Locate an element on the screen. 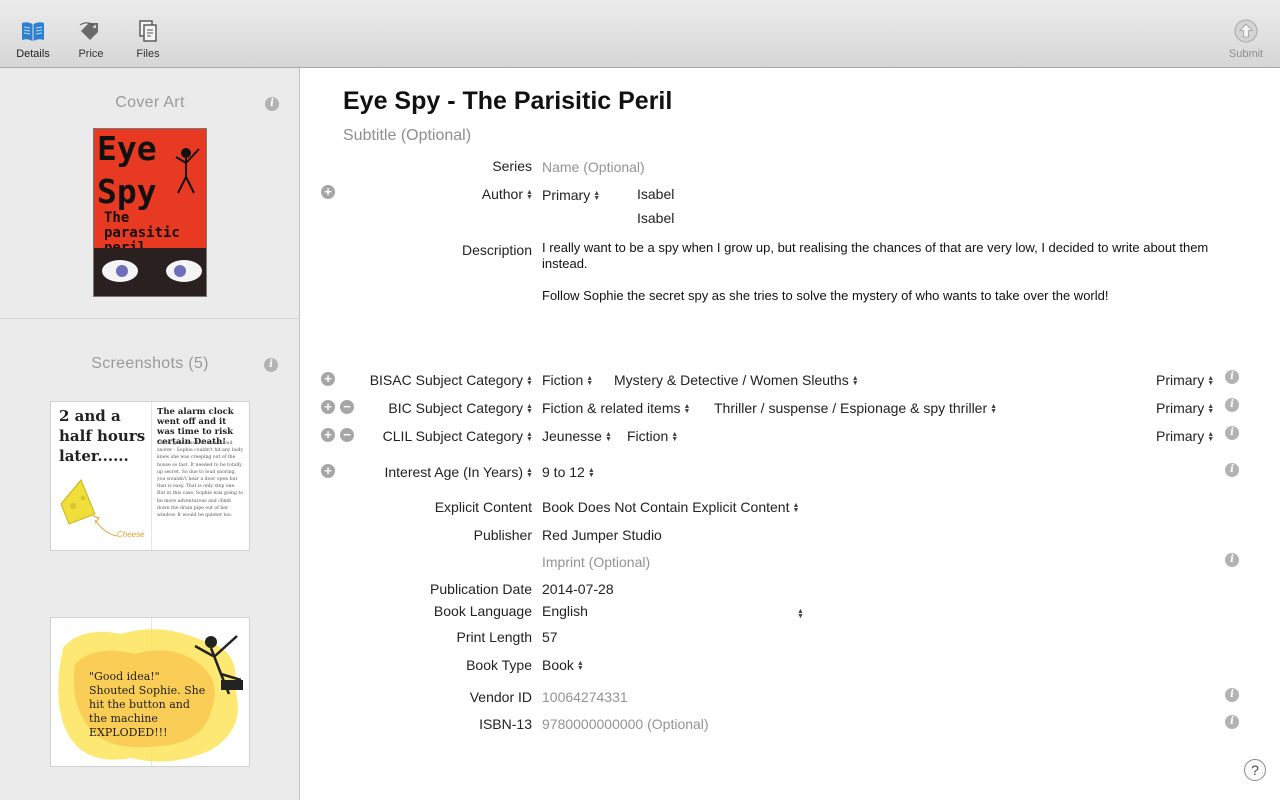 The height and width of the screenshot is (800, 1280). bisac-label-select: BISAC Subject Category ▲ ▼ is located at coordinates (451, 380).